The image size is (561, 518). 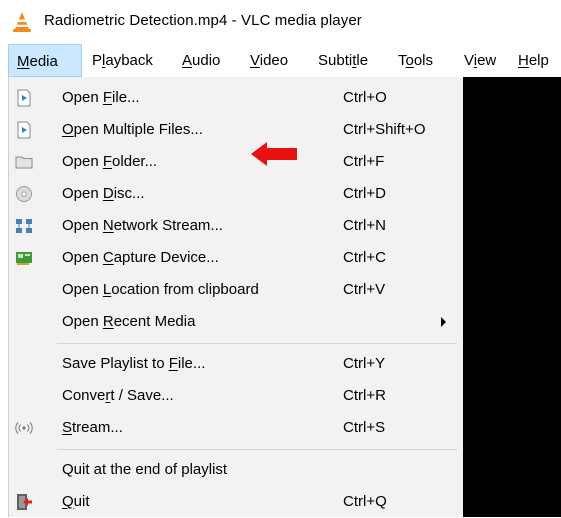 I want to click on menu-playback: Playback, so click(x=122, y=60).